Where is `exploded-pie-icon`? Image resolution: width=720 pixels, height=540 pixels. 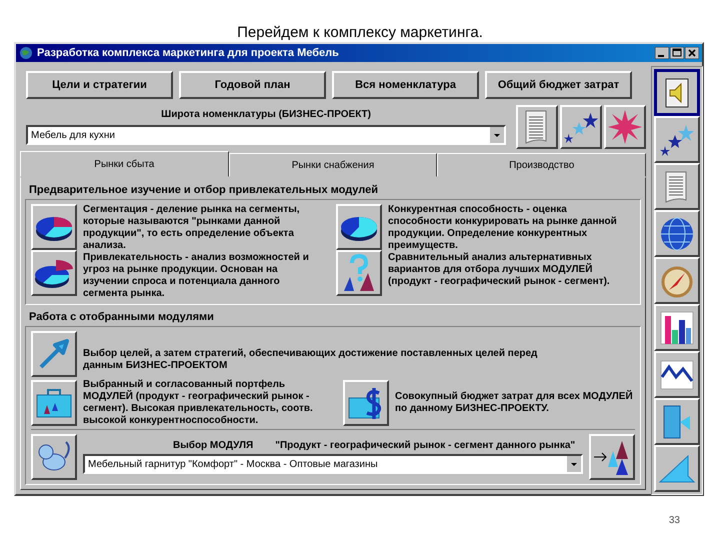 exploded-pie-icon is located at coordinates (54, 273).